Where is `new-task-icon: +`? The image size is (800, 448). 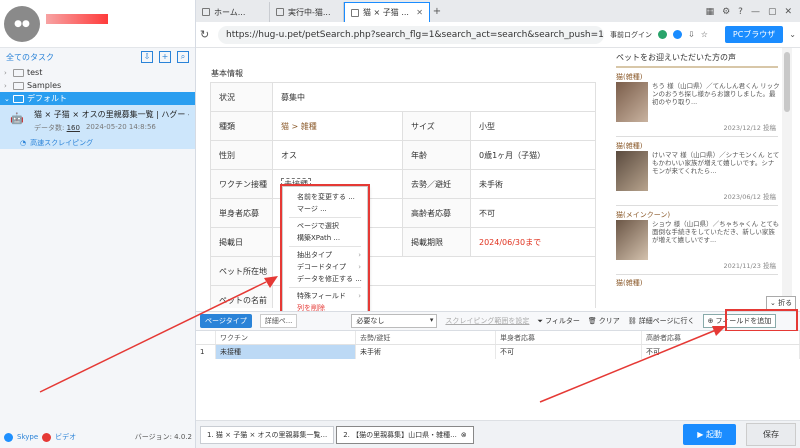 new-task-icon: + is located at coordinates (165, 57).